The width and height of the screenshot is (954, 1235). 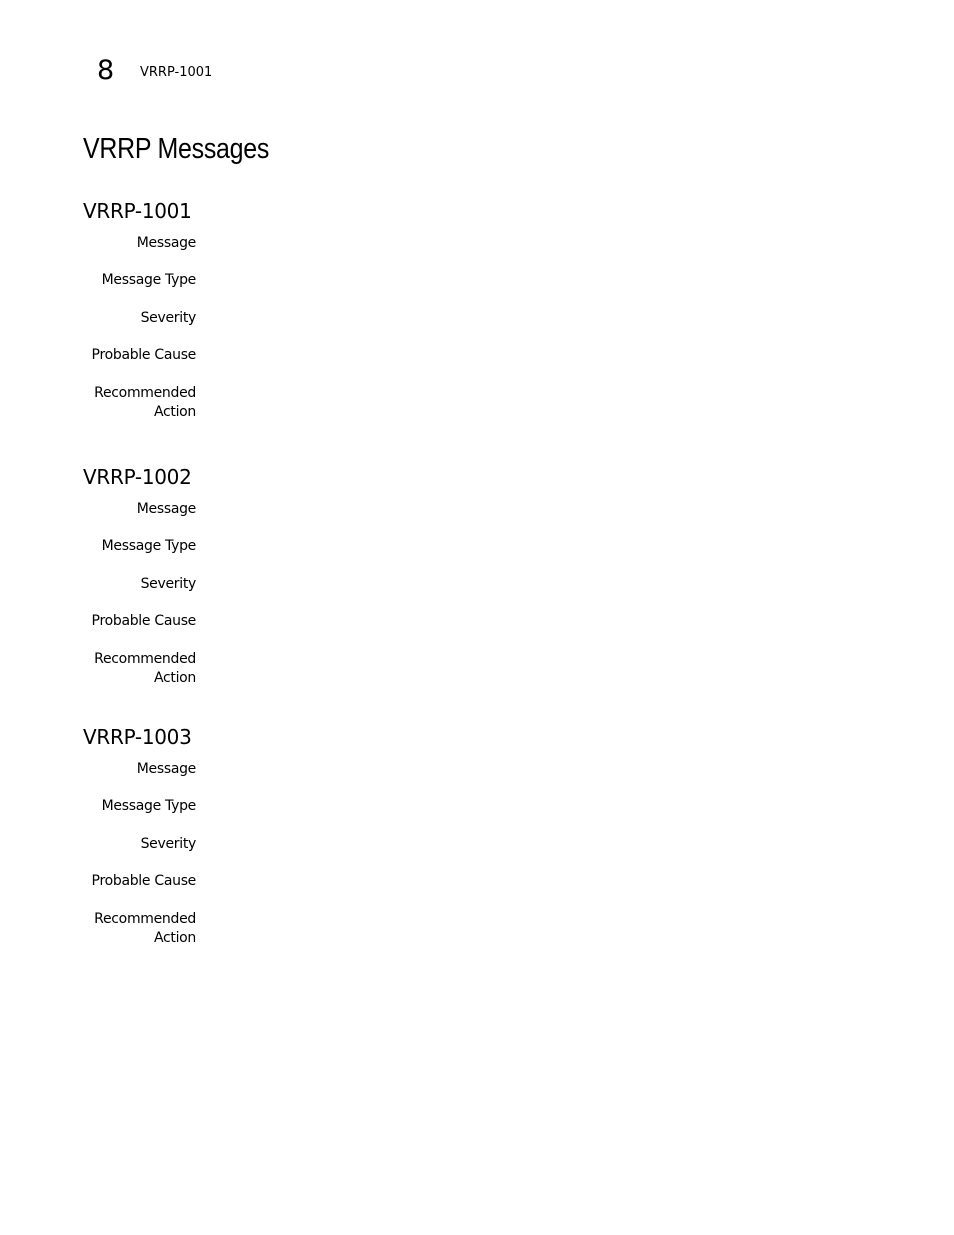 What do you see at coordinates (137, 737) in the screenshot?
I see `section-title: VRRP-1003` at bounding box center [137, 737].